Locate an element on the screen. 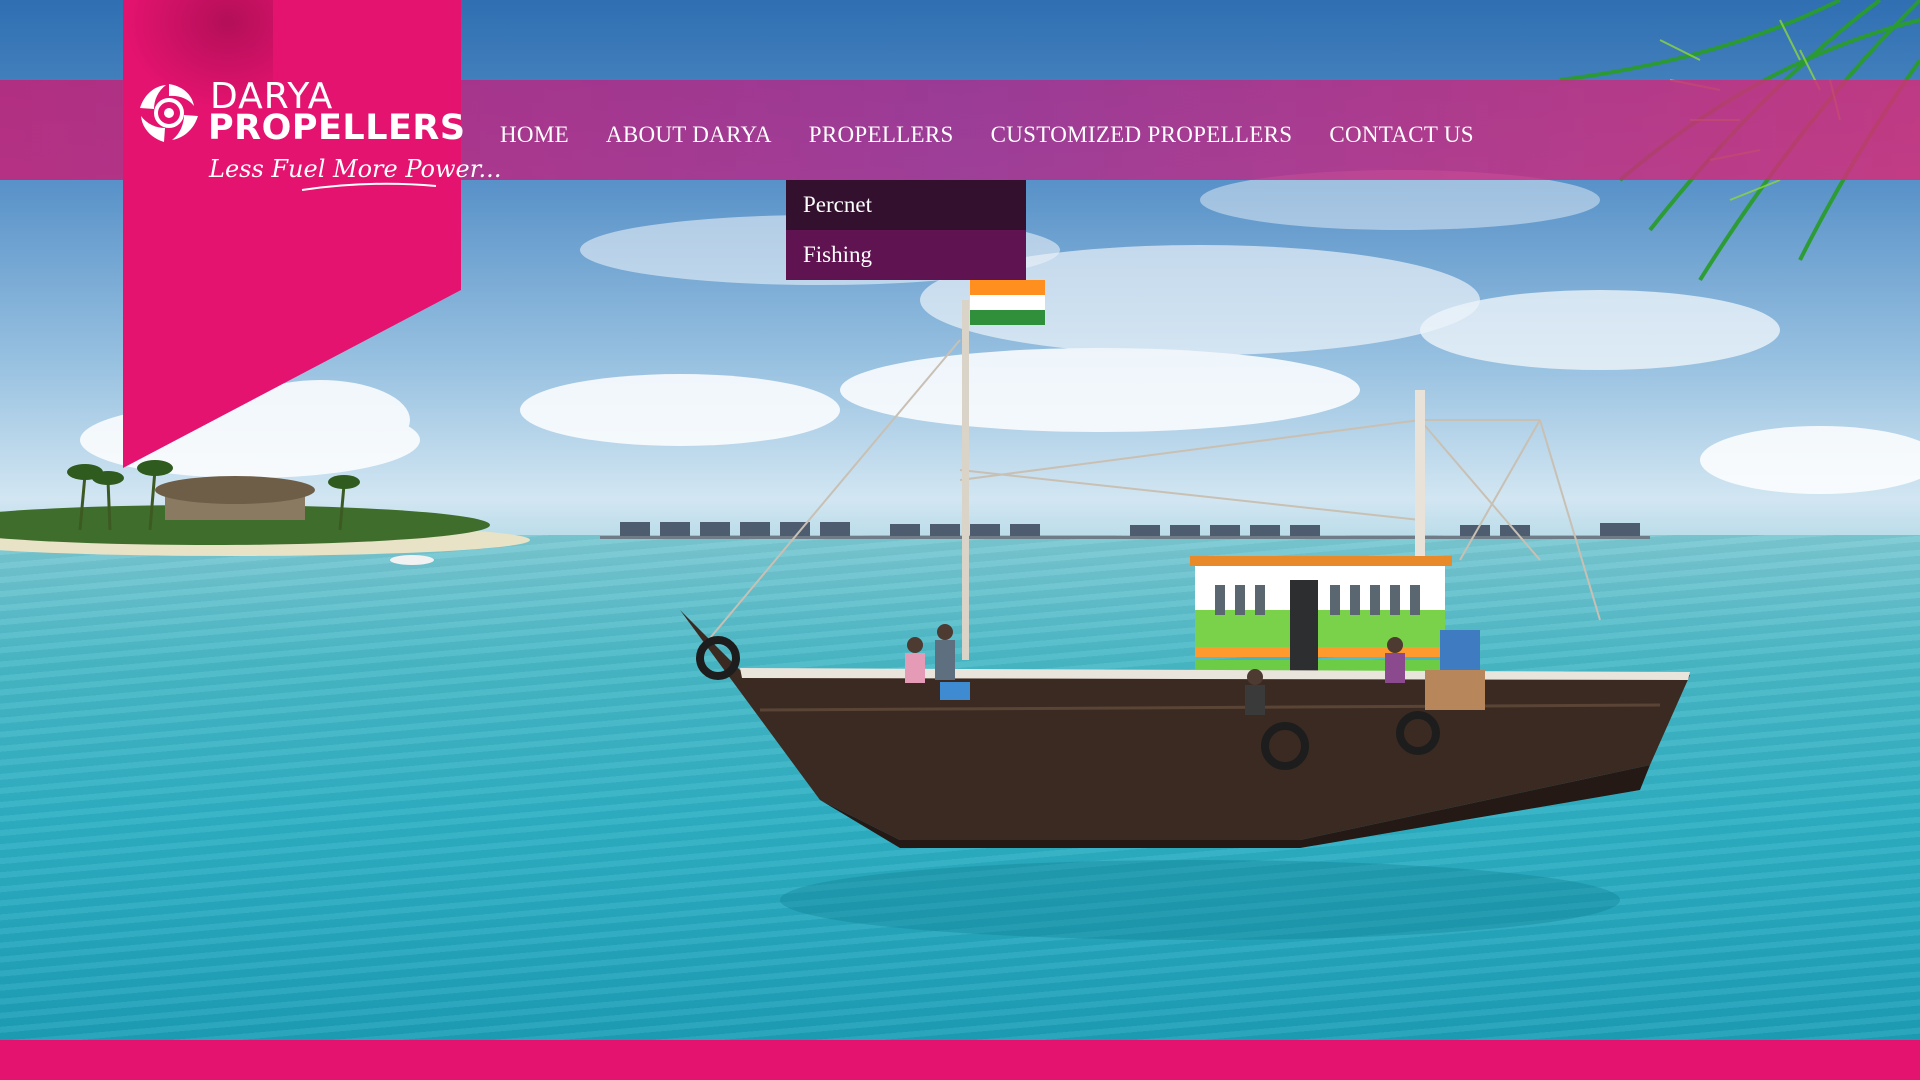  nav-customized-propellers: CUSTOMIZED PROPELLERS is located at coordinates (1142, 130).